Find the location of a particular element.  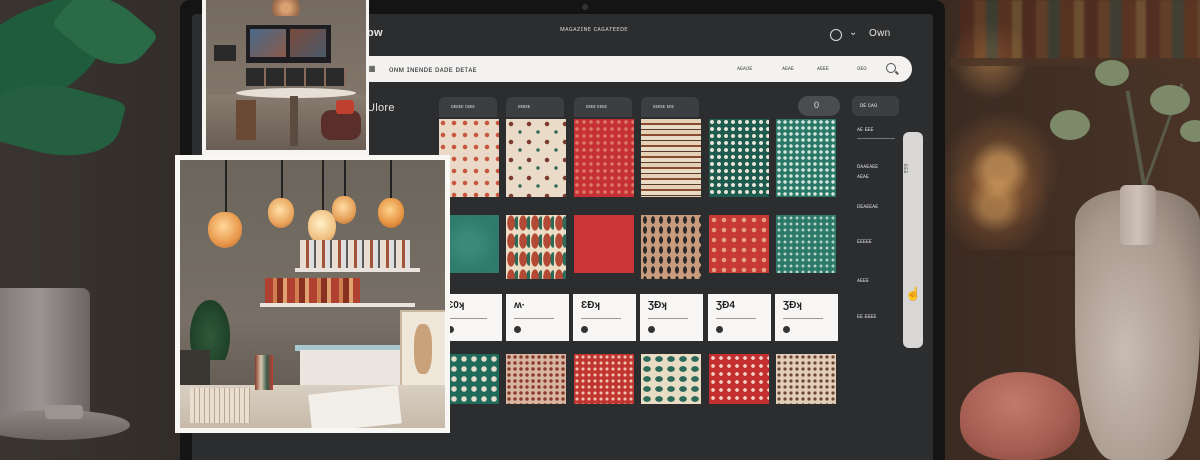

side-panel-item: ᴀᴇᴀᴇ is located at coordinates (863, 177).